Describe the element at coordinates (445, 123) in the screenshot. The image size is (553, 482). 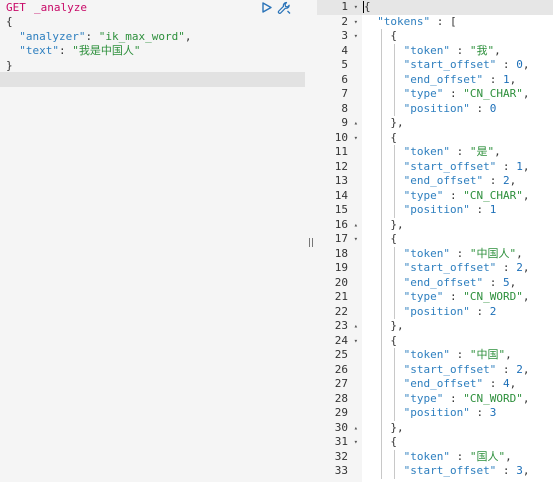
I see `response-line: },` at that location.